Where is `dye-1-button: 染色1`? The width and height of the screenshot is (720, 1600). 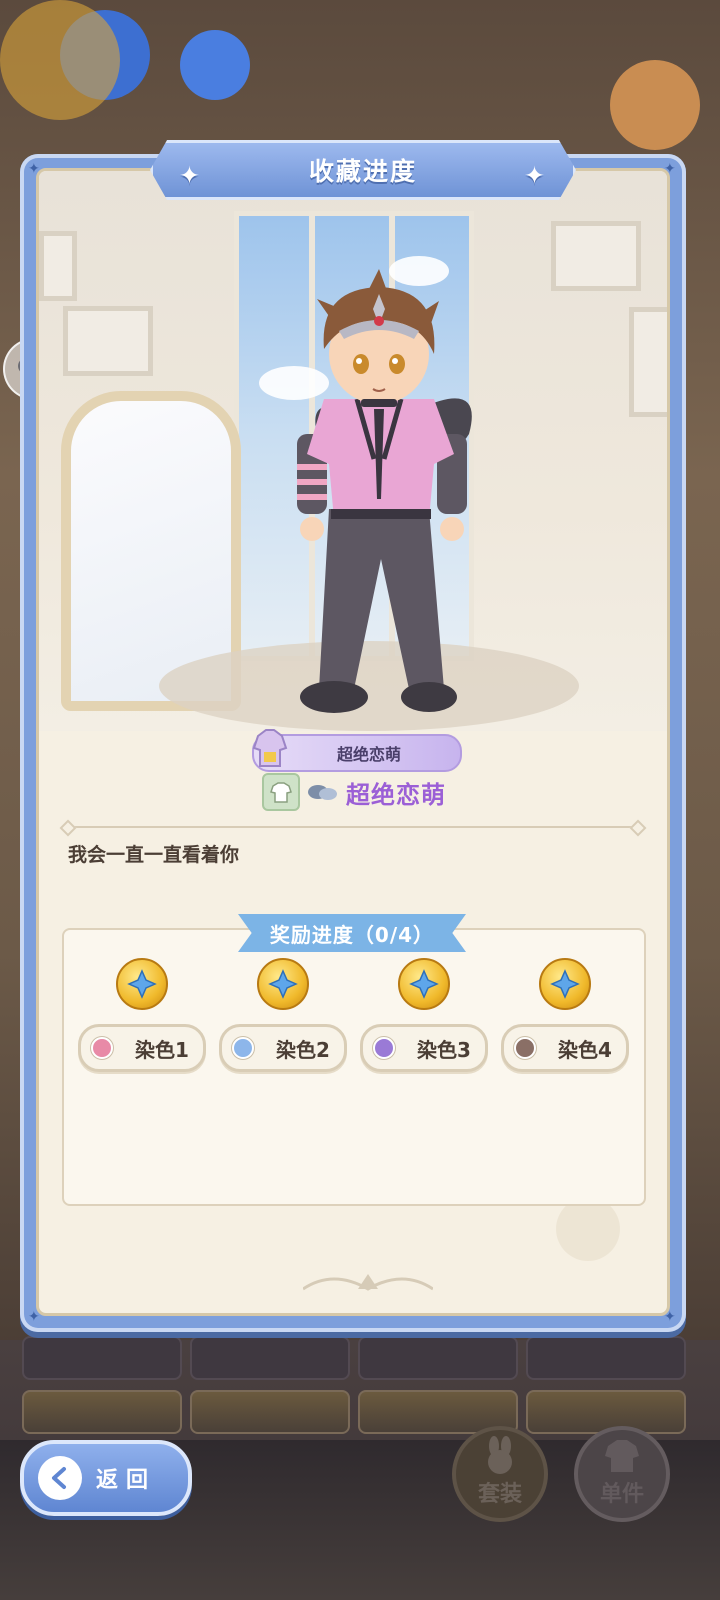 dye-1-button: 染色1 is located at coordinates (142, 1048).